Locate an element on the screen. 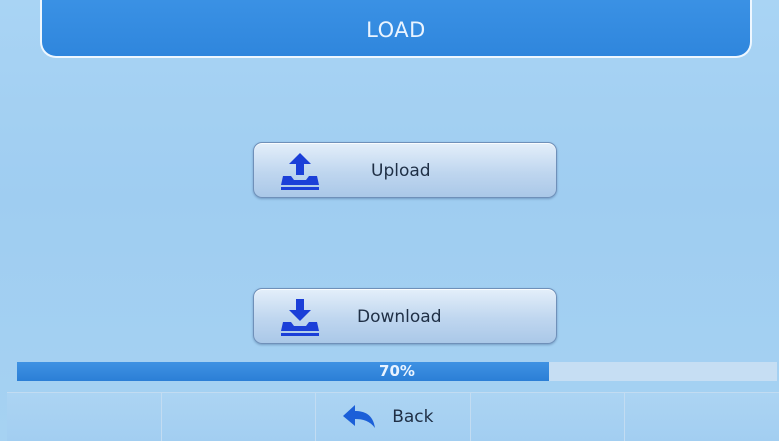 This screenshot has height=441, width=779. upload-button: Upload is located at coordinates (405, 170).